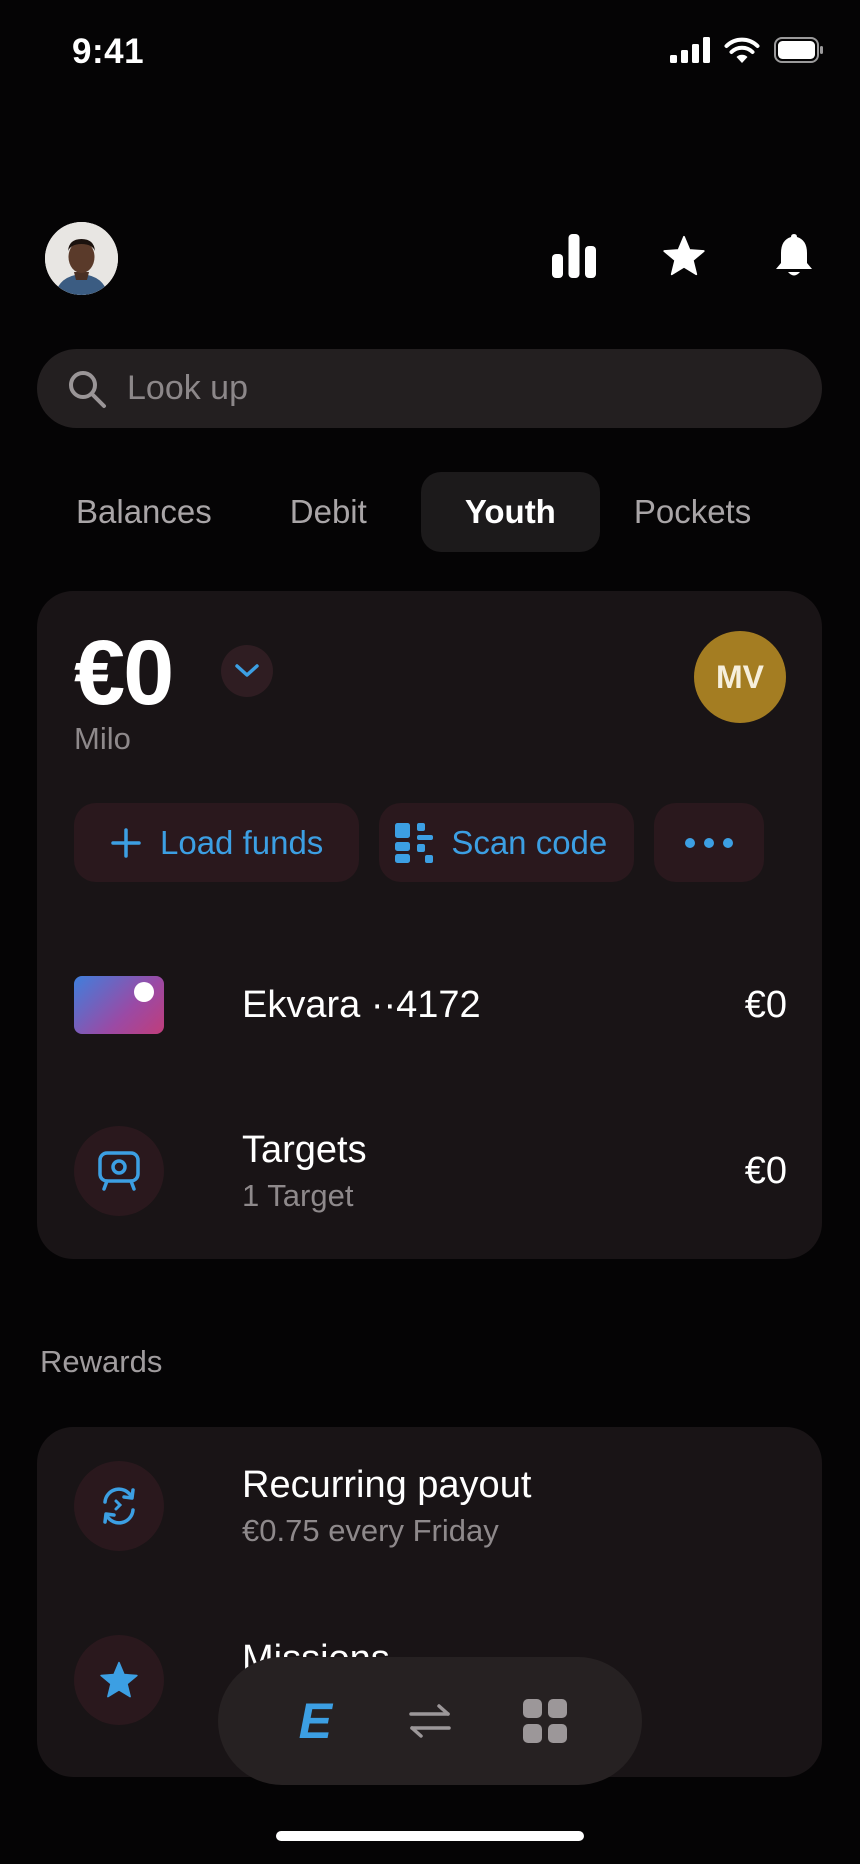 The width and height of the screenshot is (860, 1864). Describe the element at coordinates (742, 50) in the screenshot. I see `wifi-icon` at that location.